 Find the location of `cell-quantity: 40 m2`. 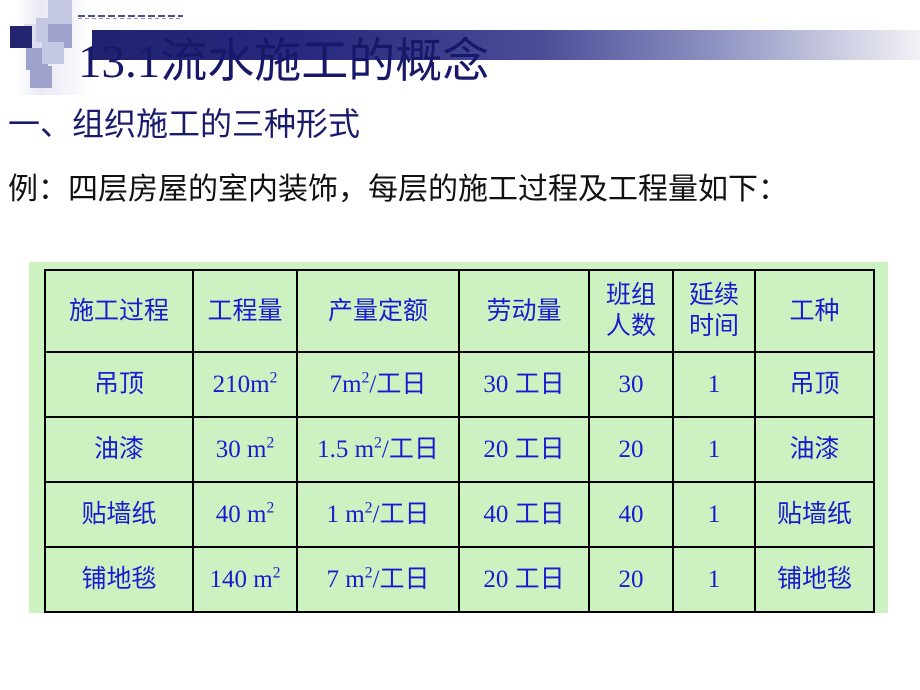

cell-quantity: 40 m2 is located at coordinates (245, 514).